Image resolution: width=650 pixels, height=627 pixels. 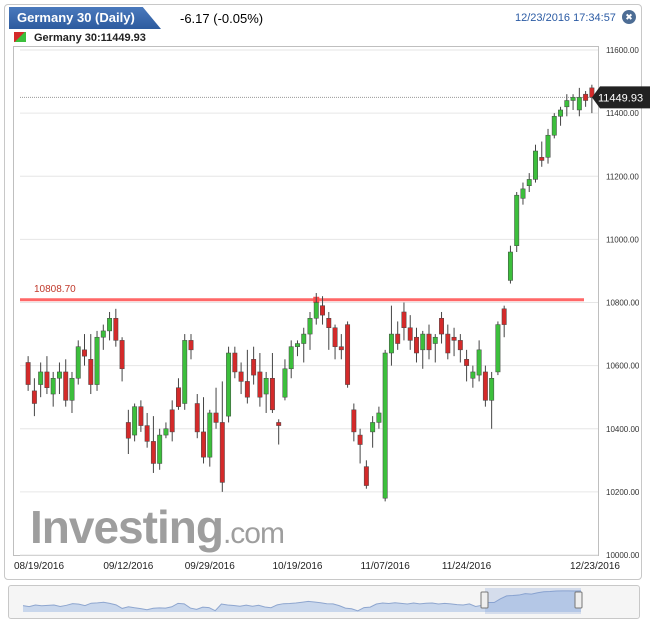 What do you see at coordinates (386, 566) in the screenshot?
I see `x-tick-label: 11/07/2016` at bounding box center [386, 566].